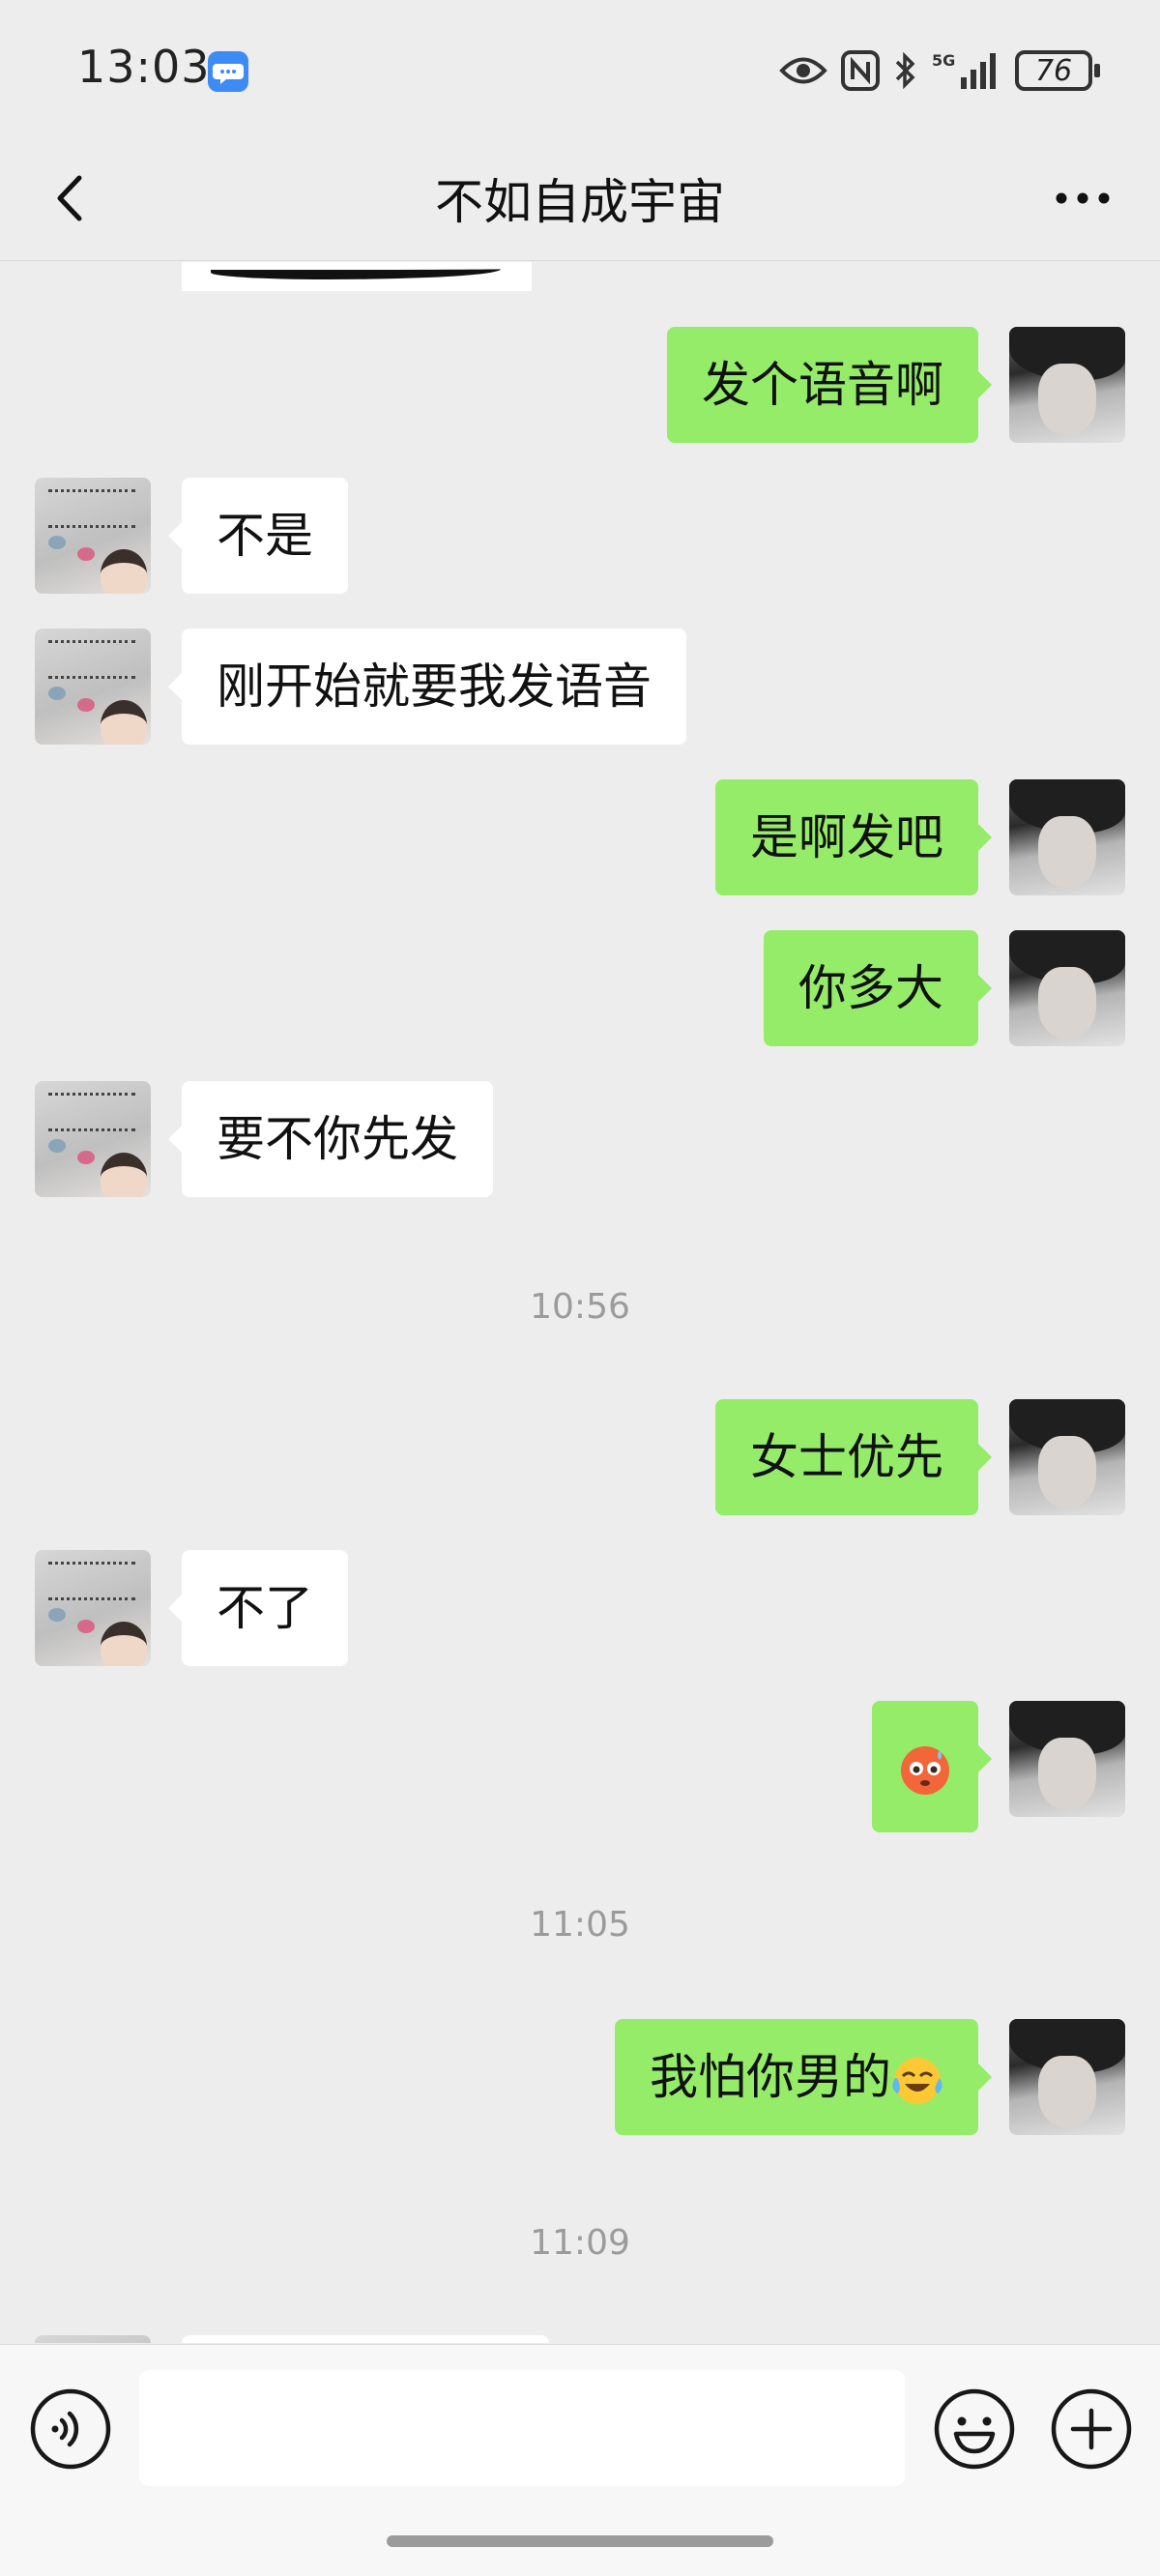  I want to click on message-timestamp: 11:05, so click(580, 1925).